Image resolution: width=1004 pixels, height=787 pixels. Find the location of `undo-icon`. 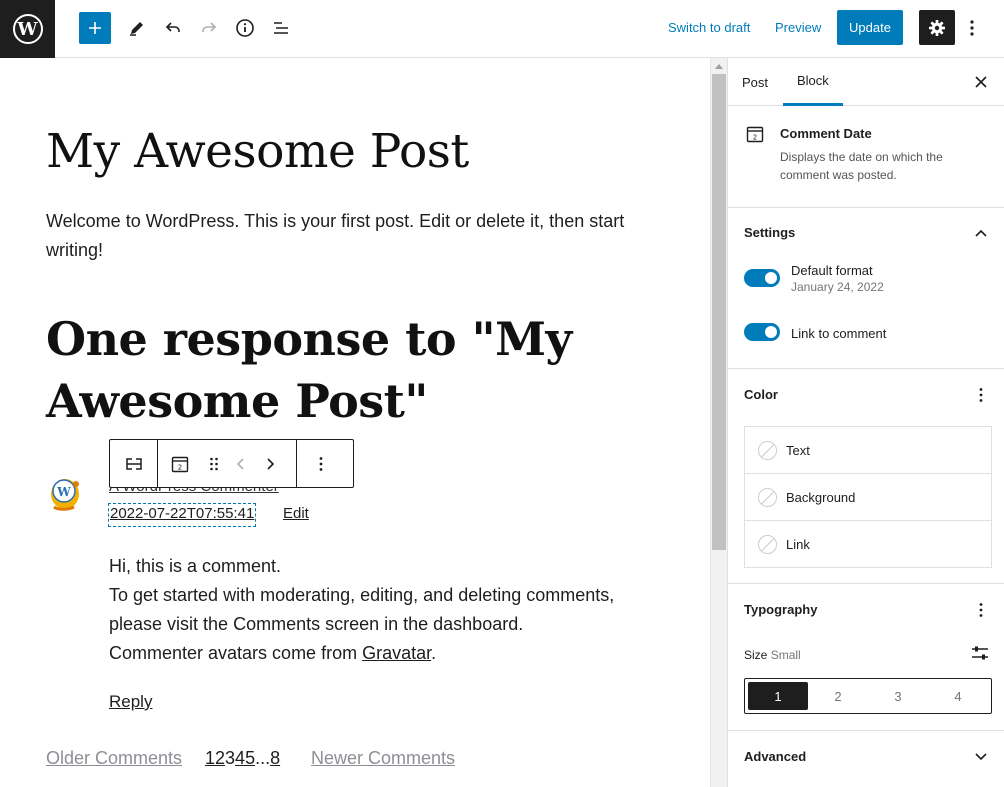

undo-icon is located at coordinates (172, 27).